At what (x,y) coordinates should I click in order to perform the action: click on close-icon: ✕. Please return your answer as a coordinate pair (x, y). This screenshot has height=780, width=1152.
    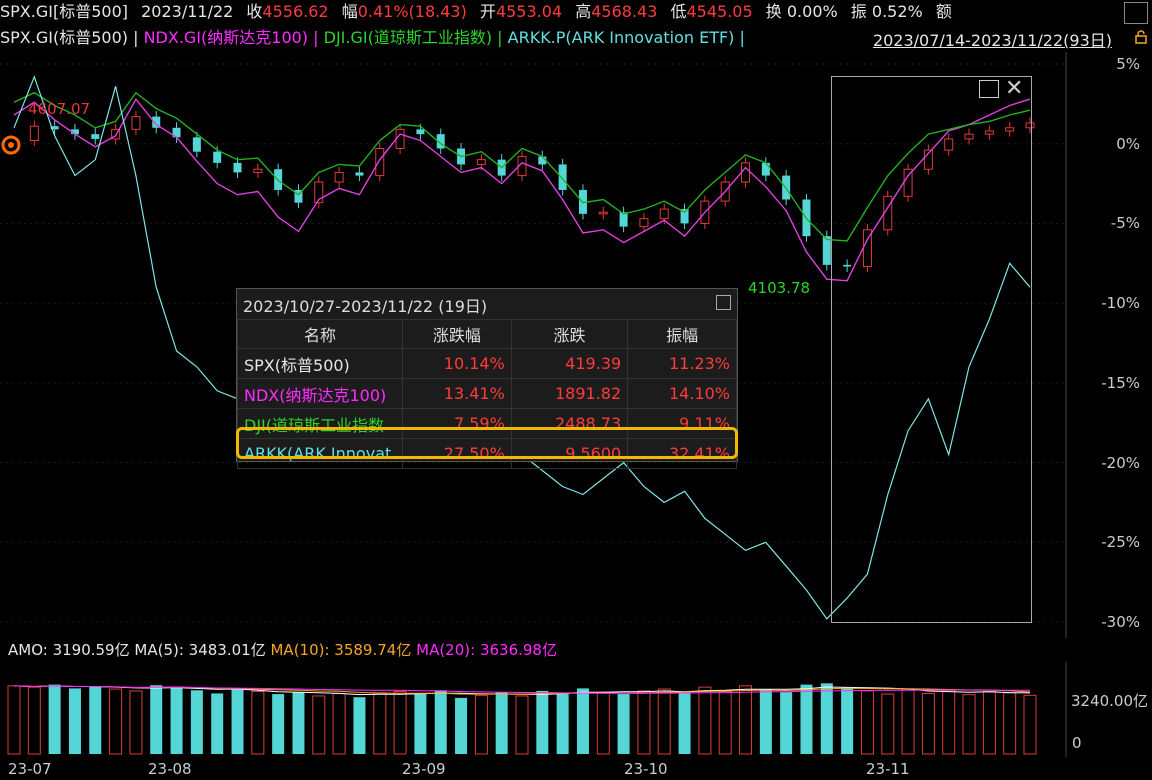
    Looking at the image, I should click on (1014, 88).